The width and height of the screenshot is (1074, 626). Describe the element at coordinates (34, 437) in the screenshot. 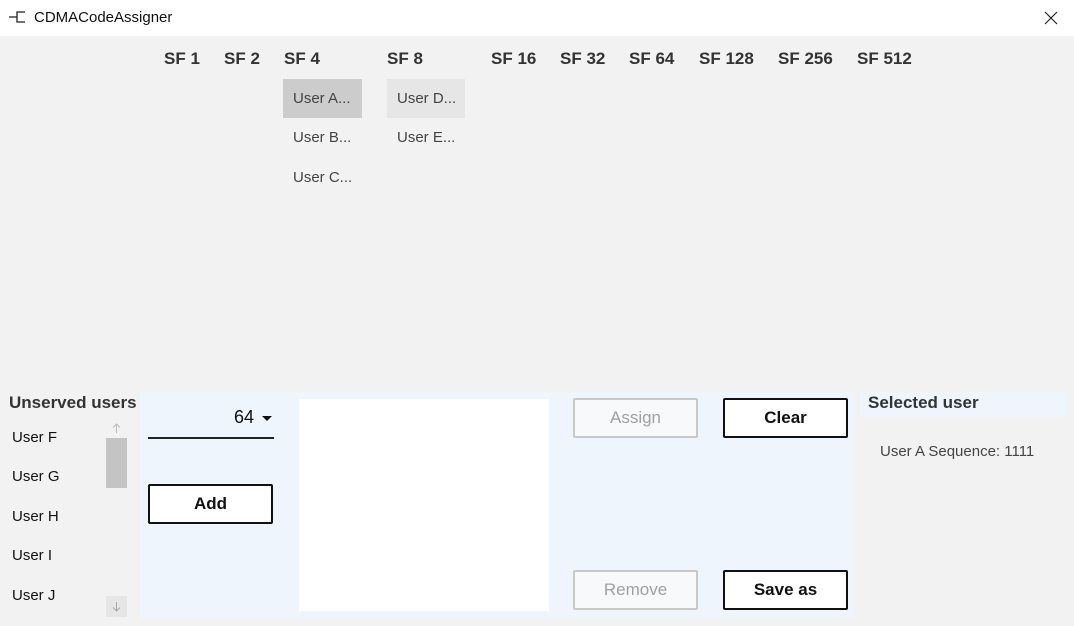

I see `unserved-user-f: User F` at that location.